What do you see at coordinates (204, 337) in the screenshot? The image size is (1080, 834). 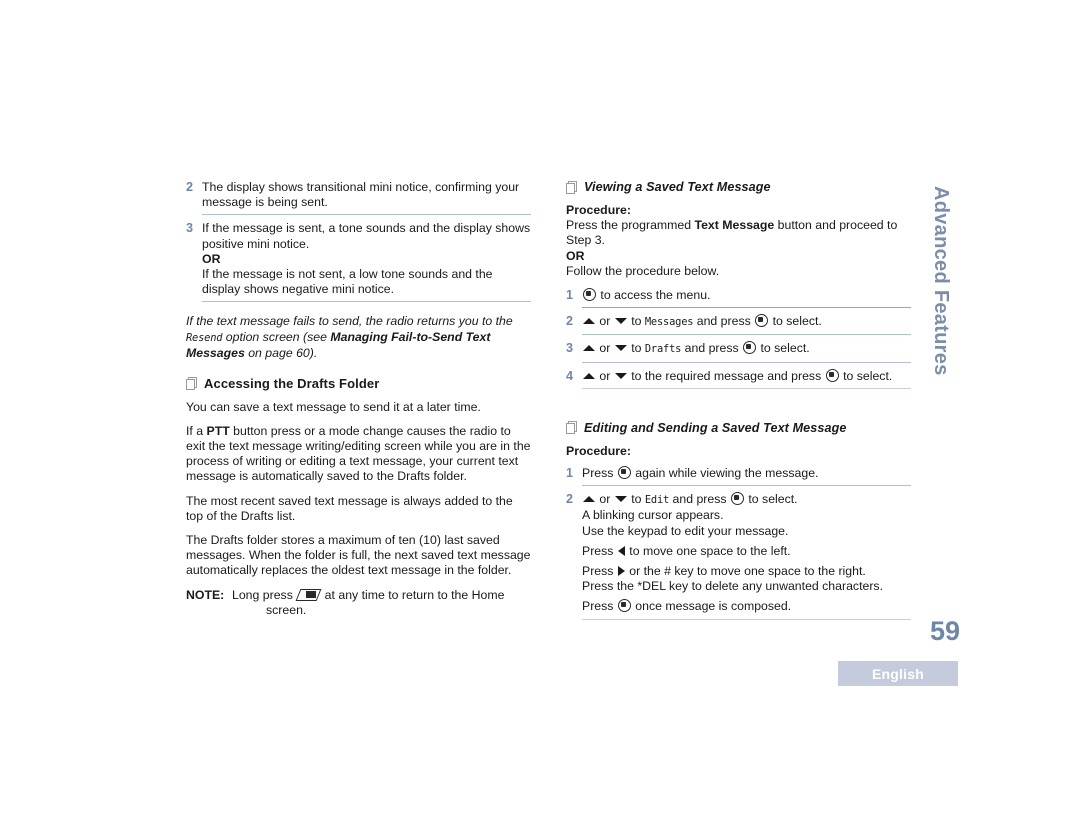 I see `resend-mono: Resend` at bounding box center [204, 337].